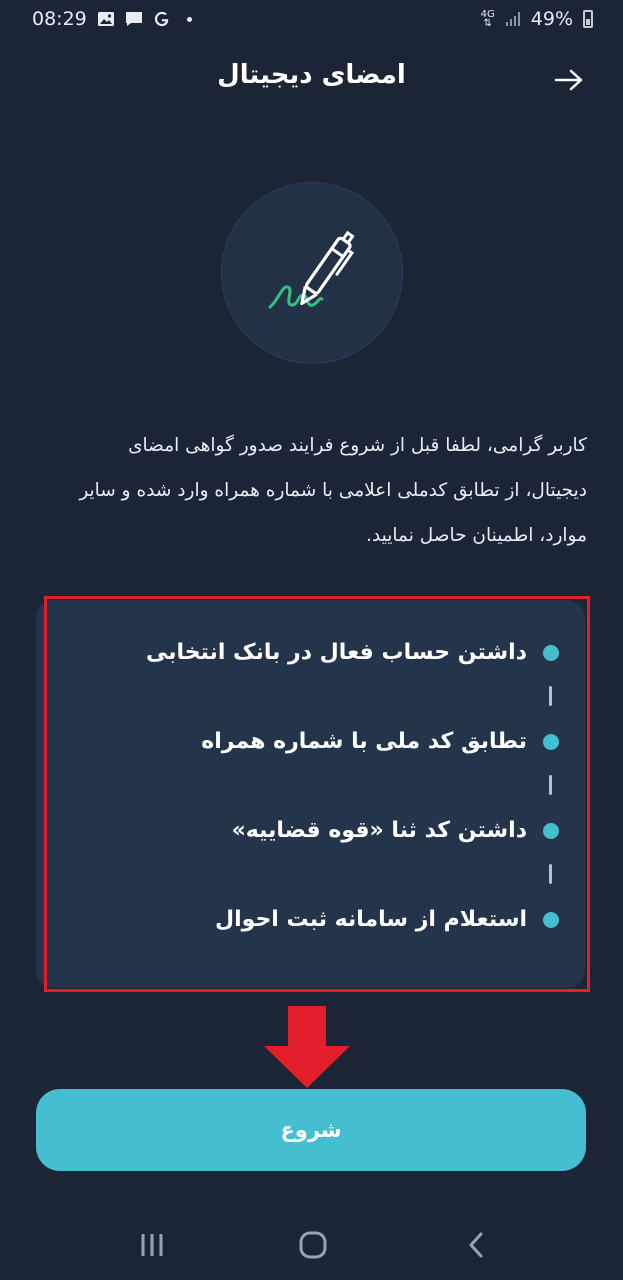 The image size is (623, 1280). What do you see at coordinates (364, 741) in the screenshot?
I see `requirement-label: تطابق کد ملی با شماره همراه` at bounding box center [364, 741].